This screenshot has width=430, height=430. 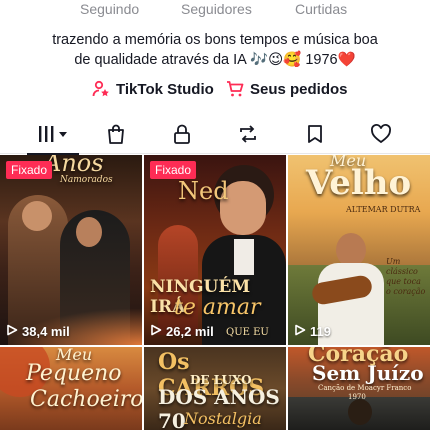 What do you see at coordinates (357, 397) in the screenshot?
I see `poster-caption-2: 1970` at bounding box center [357, 397].